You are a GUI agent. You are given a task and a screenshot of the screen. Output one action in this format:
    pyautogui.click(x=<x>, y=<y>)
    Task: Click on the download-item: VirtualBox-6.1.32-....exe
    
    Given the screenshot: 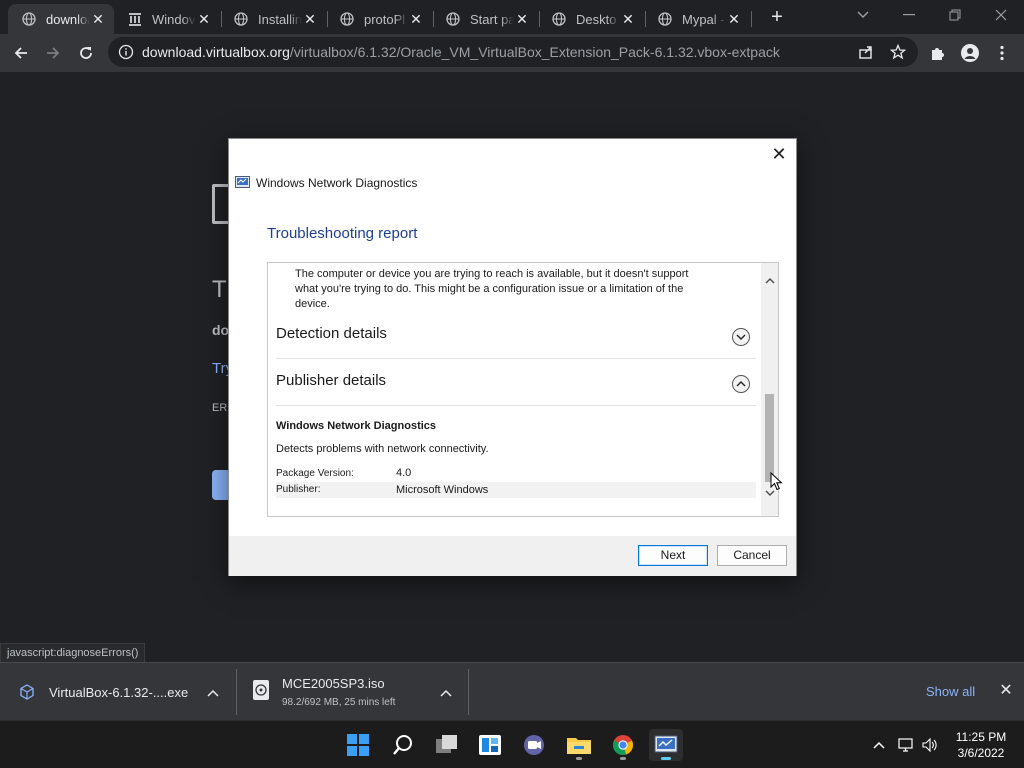 What is the action you would take?
    pyautogui.click(x=118, y=692)
    